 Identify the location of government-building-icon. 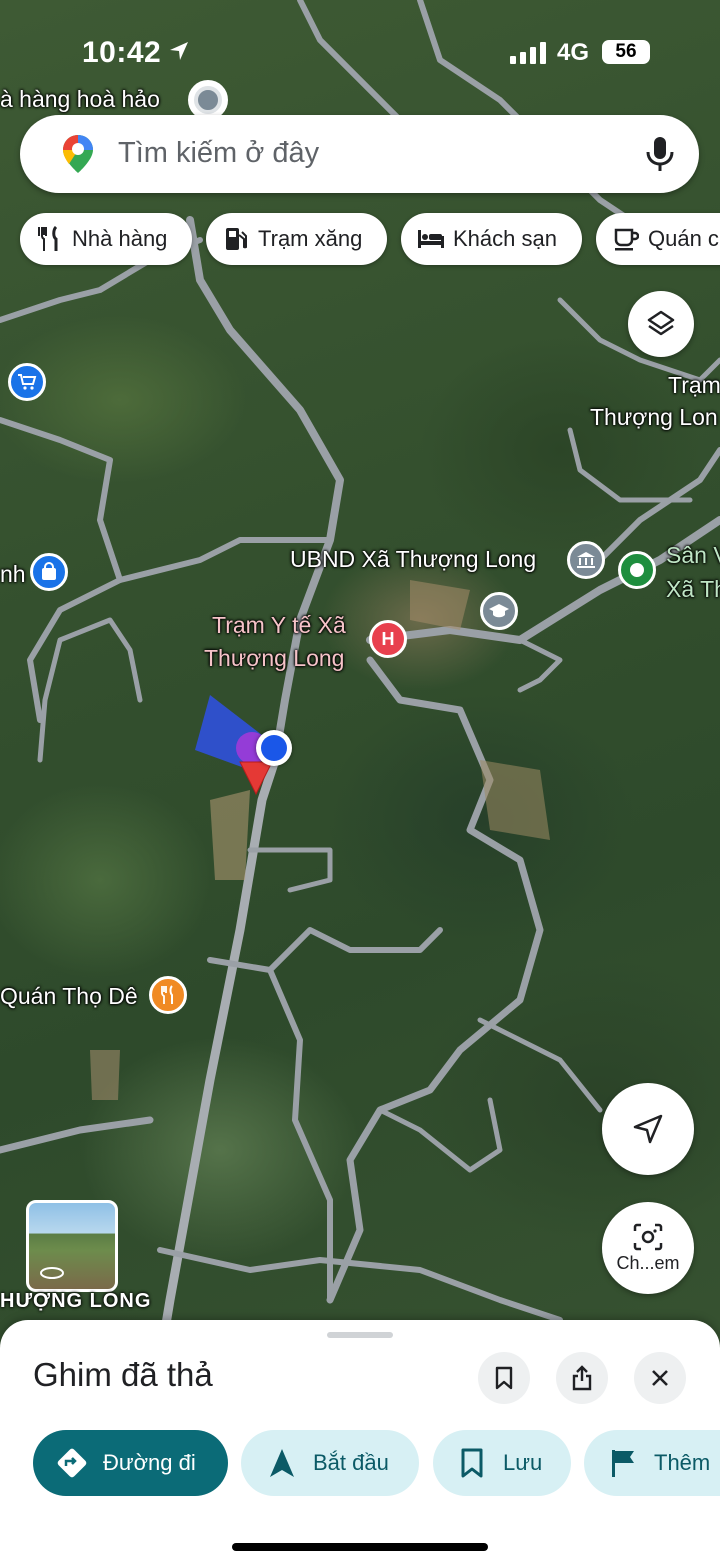
(586, 560).